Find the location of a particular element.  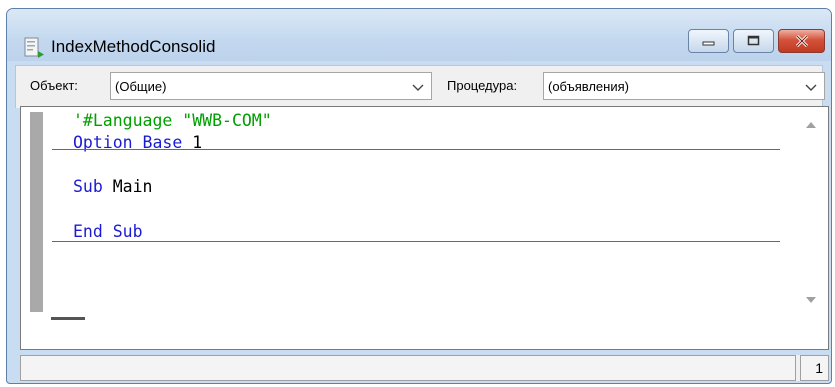

status-text is located at coordinates (408, 368).